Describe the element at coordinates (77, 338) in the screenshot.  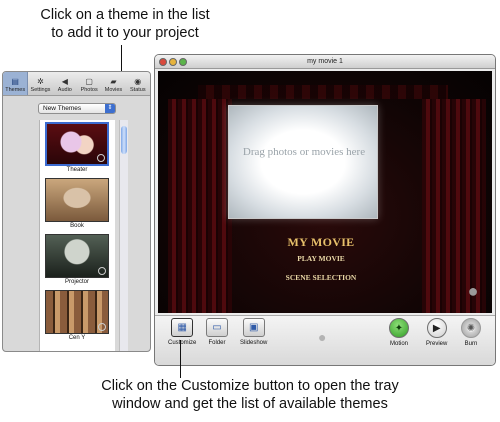
I see `theme-label: Cen Y` at that location.